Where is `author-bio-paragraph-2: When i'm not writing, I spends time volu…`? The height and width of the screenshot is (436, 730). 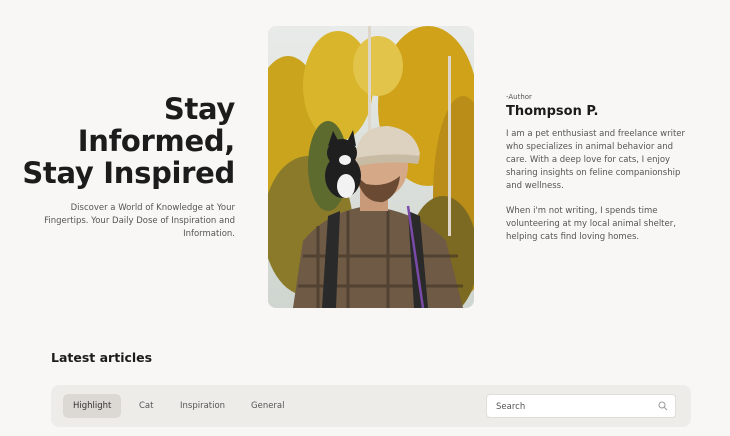 author-bio-paragraph-2: When i'm not writing, I spends time volu… is located at coordinates (591, 224).